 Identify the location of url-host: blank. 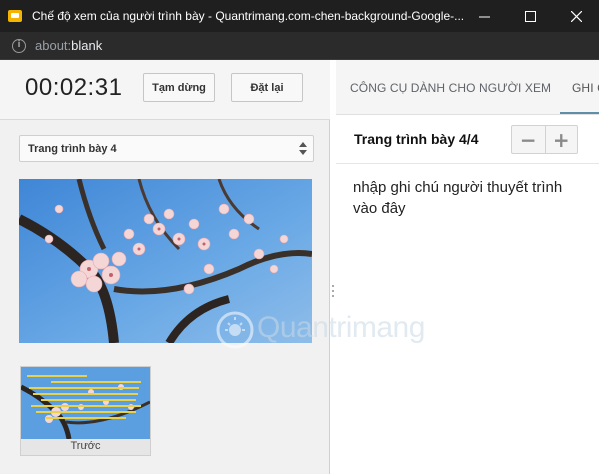
(87, 45).